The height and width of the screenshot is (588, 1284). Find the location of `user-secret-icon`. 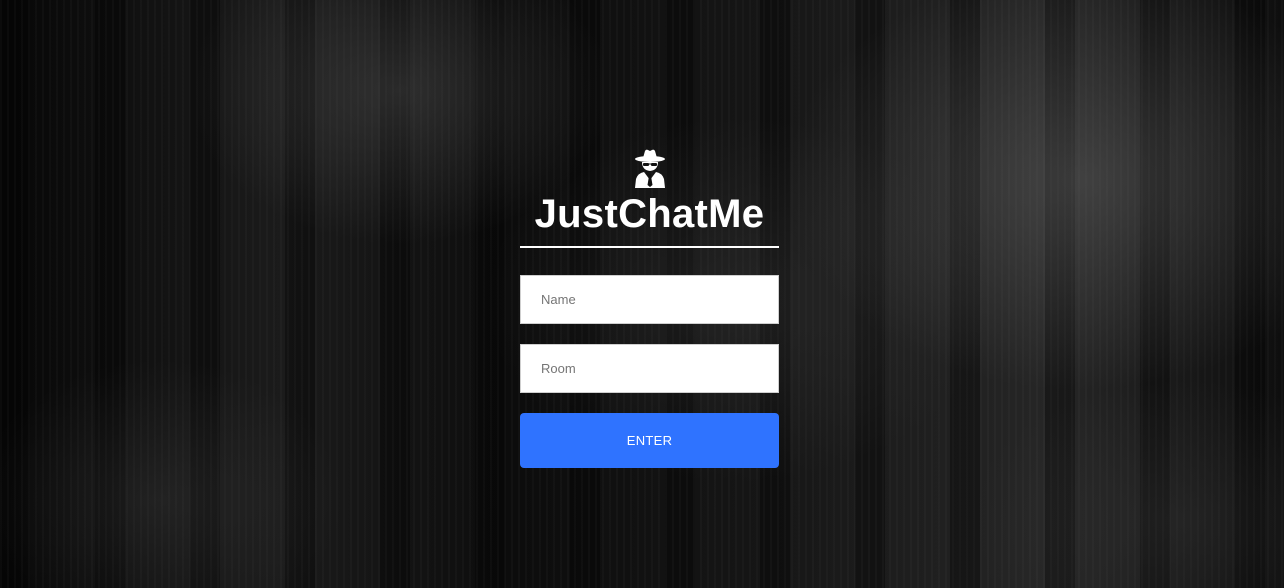

user-secret-icon is located at coordinates (649, 168).